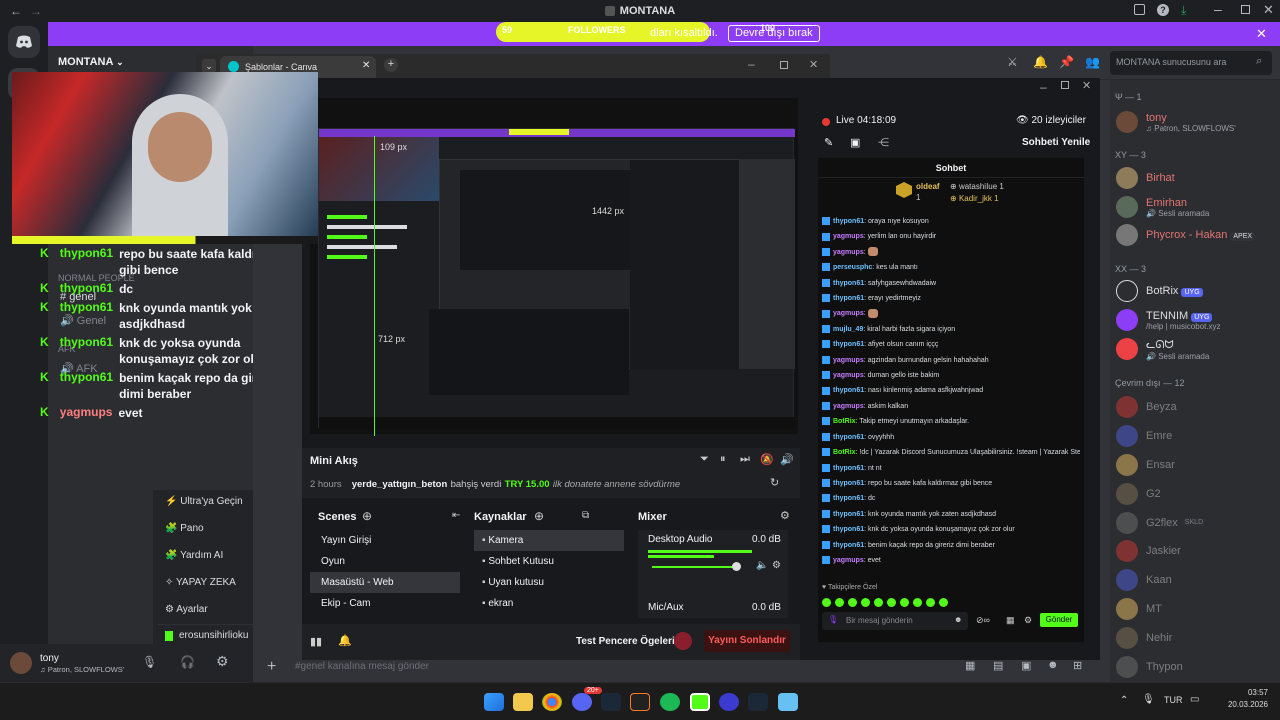  Describe the element at coordinates (1059, 620) in the screenshot. I see `send-button: Gönder` at that location.